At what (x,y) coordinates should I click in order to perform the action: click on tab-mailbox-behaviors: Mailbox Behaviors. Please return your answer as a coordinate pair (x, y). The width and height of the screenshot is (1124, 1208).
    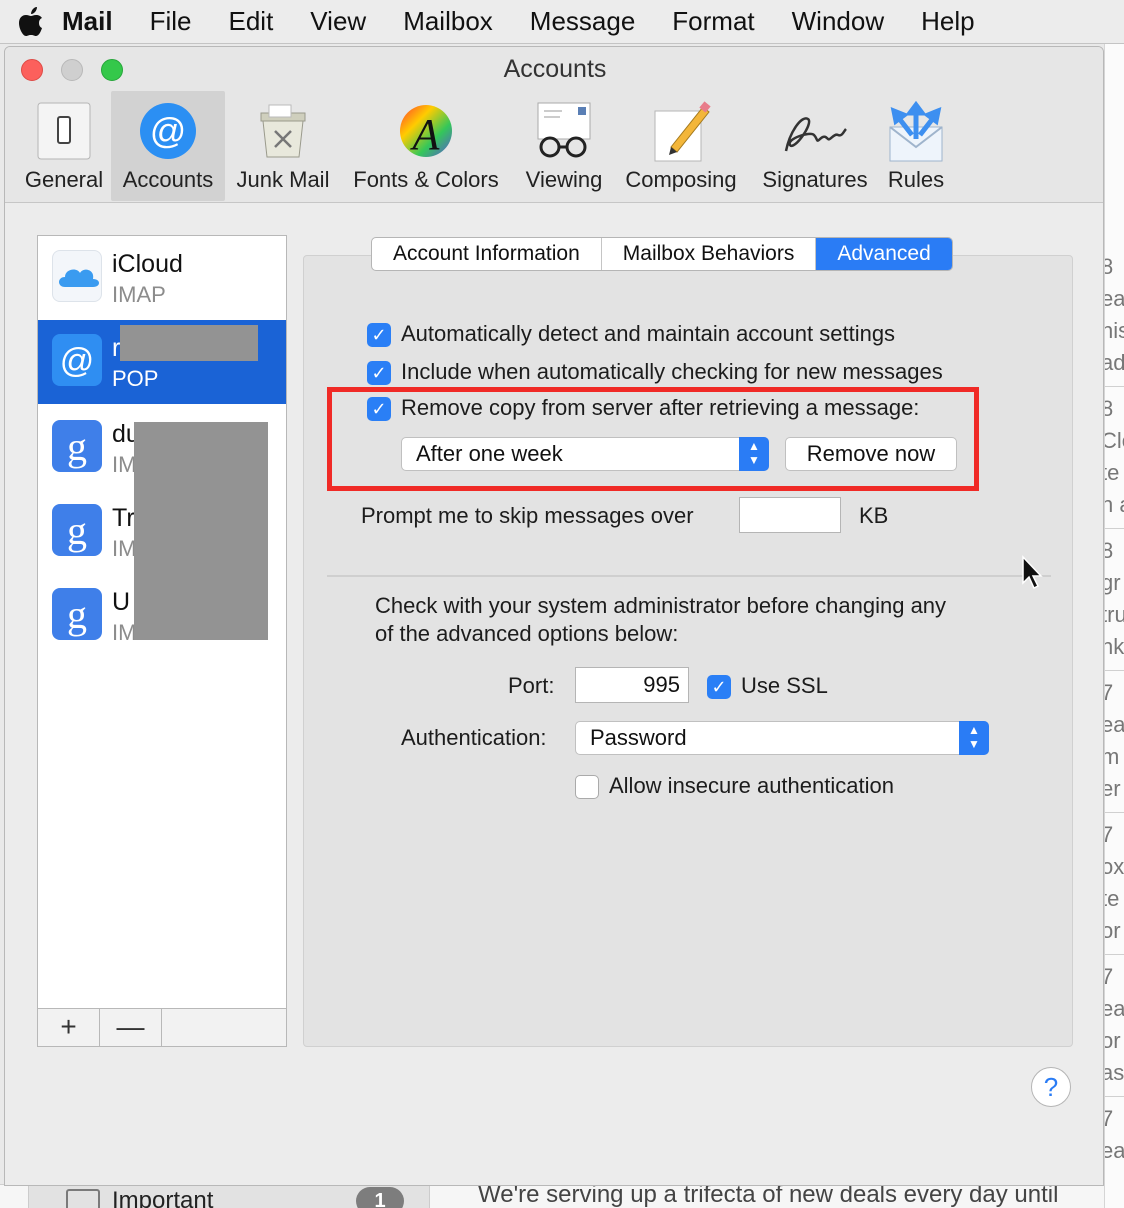
    Looking at the image, I should click on (709, 254).